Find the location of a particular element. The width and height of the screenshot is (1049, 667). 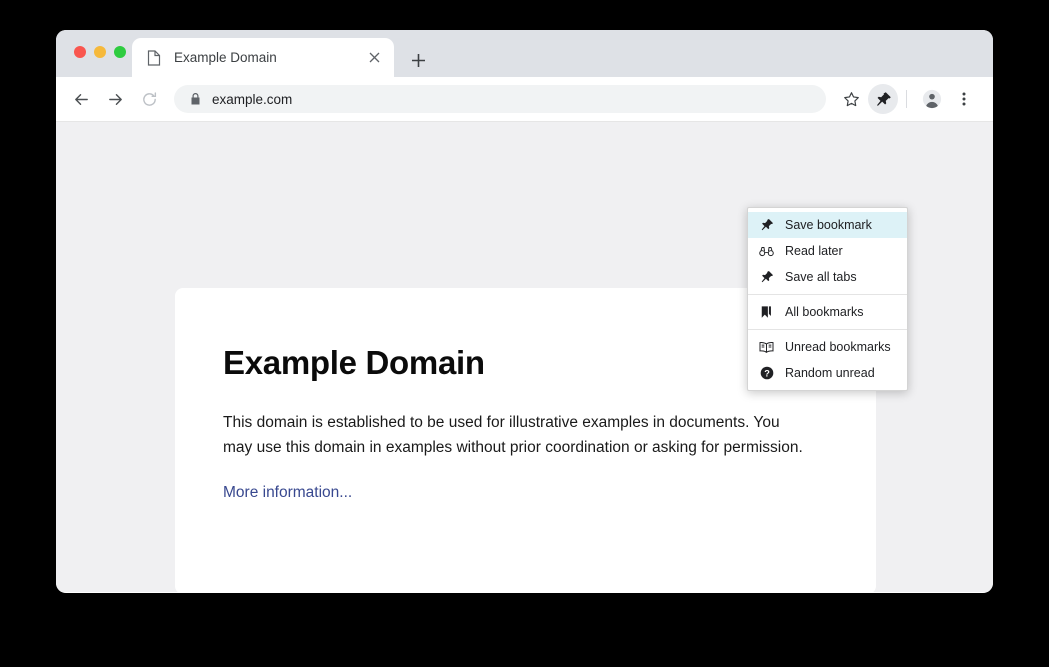

account-avatar-icon is located at coordinates (932, 99).